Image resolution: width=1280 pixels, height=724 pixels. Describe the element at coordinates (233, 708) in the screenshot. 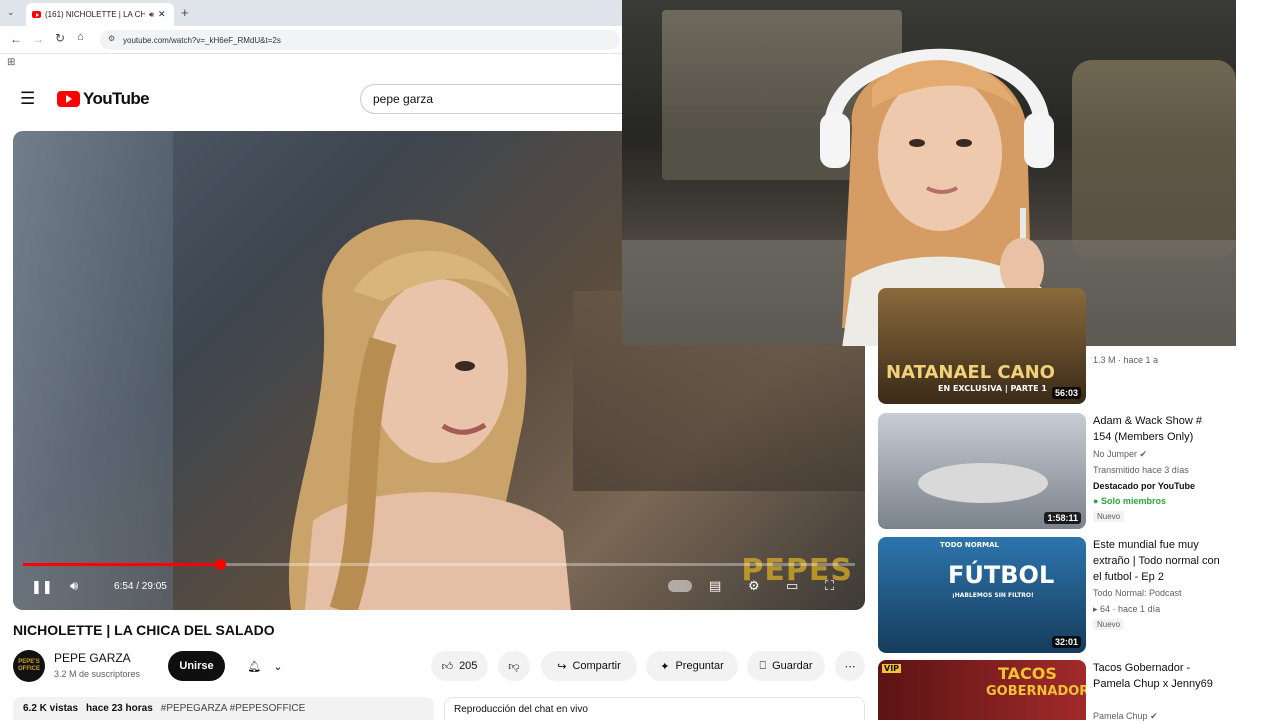

I see `hashtags: #PEPEGARZA #PEPESOFFICE` at that location.